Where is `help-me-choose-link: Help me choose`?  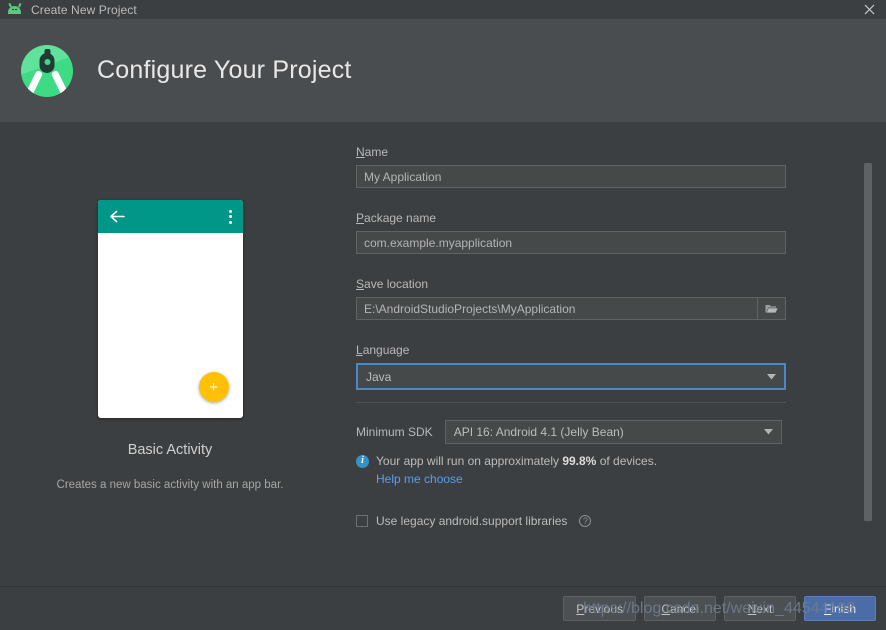
help-me-choose-link: Help me choose is located at coordinates (419, 479).